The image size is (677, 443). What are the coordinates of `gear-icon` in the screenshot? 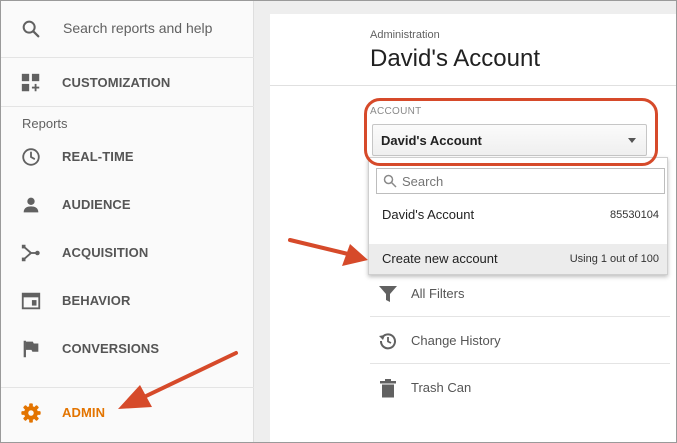 It's located at (31, 413).